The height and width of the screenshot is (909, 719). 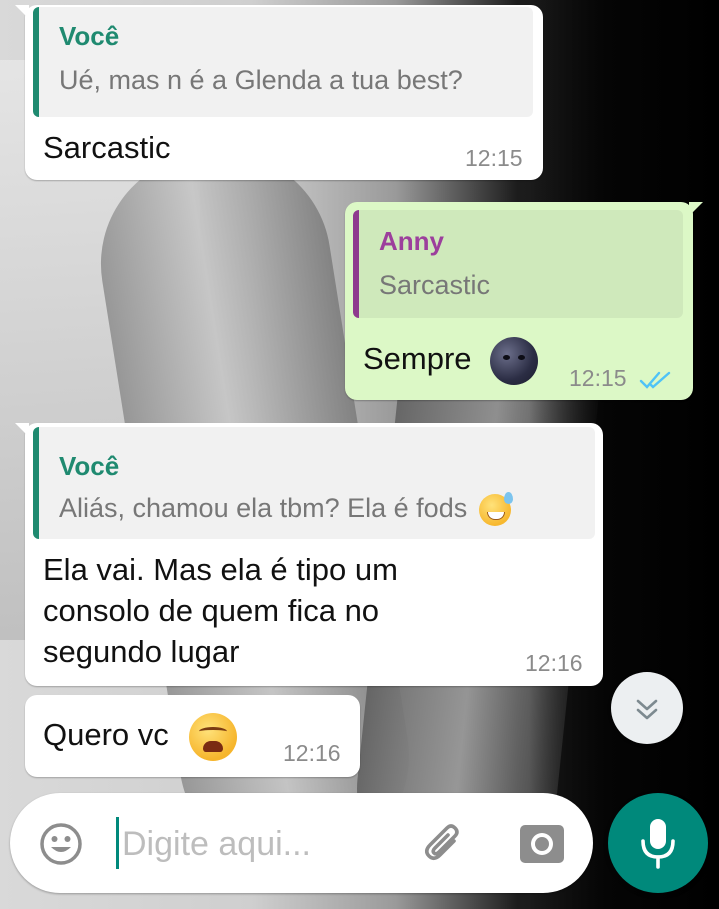 I want to click on quoted-text-content: Aliás, chamou ela tbm? Ela é fods, so click(x=263, y=508).